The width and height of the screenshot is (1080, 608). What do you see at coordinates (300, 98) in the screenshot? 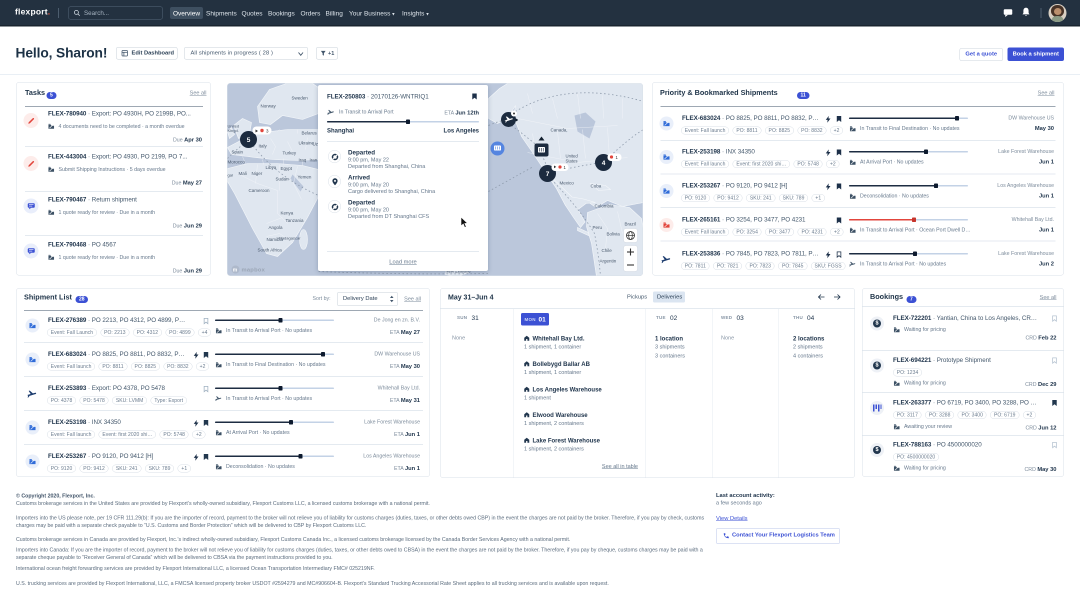
I see `svg-text: Sweden` at bounding box center [300, 98].